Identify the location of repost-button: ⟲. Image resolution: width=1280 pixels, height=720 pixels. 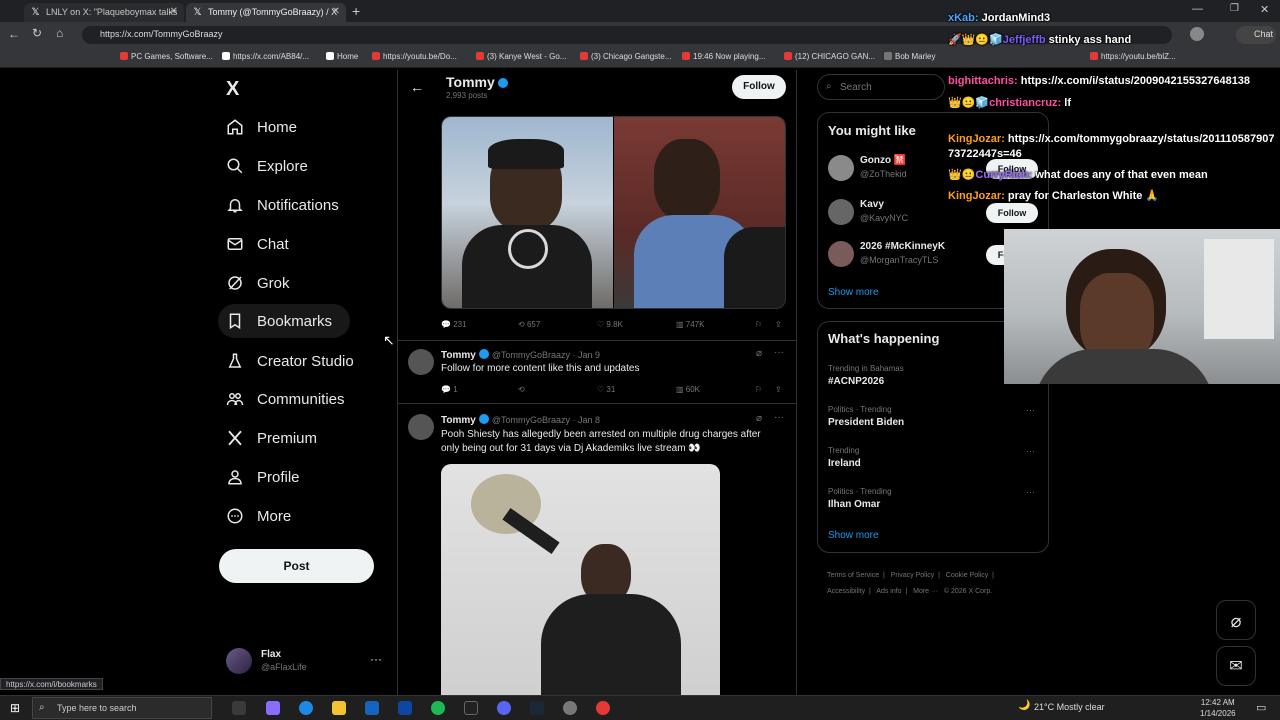
(521, 389).